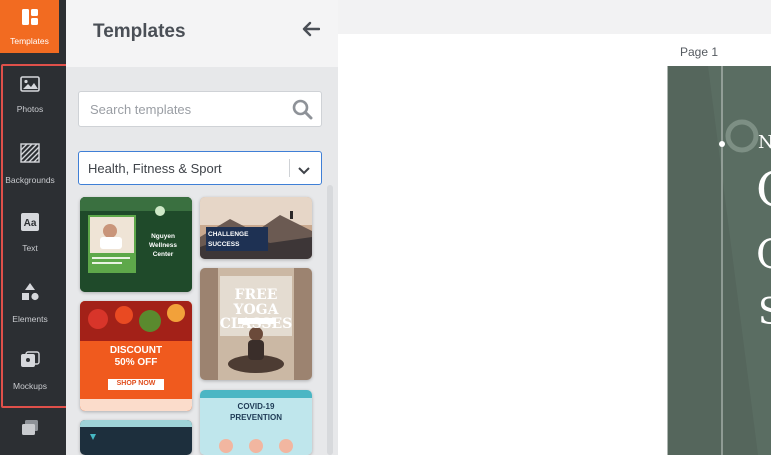 The height and width of the screenshot is (455, 771). I want to click on collapse-panel-button, so click(311, 31).